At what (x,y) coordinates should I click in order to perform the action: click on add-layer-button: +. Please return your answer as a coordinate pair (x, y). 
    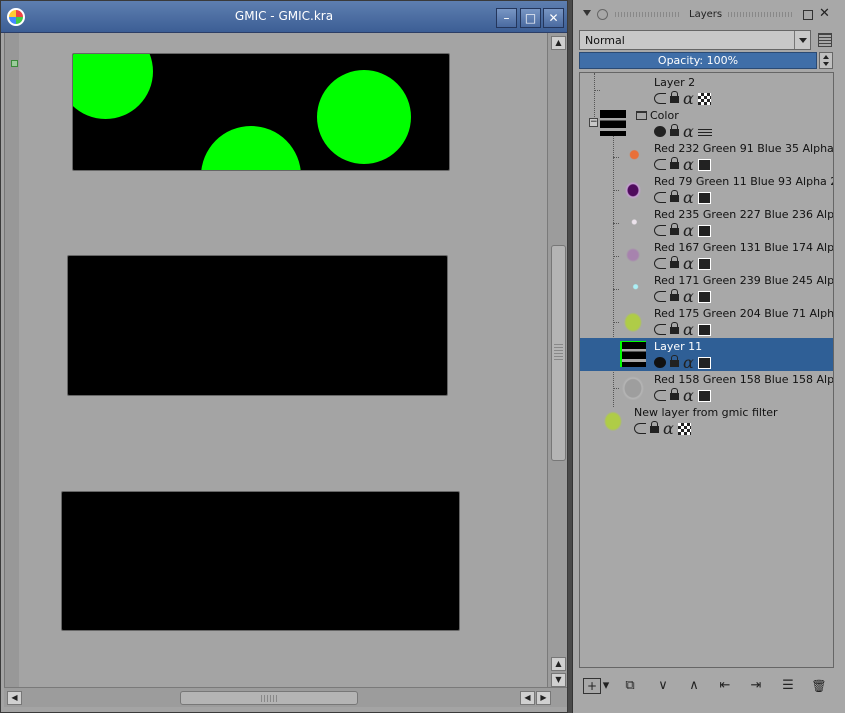
    Looking at the image, I should click on (592, 686).